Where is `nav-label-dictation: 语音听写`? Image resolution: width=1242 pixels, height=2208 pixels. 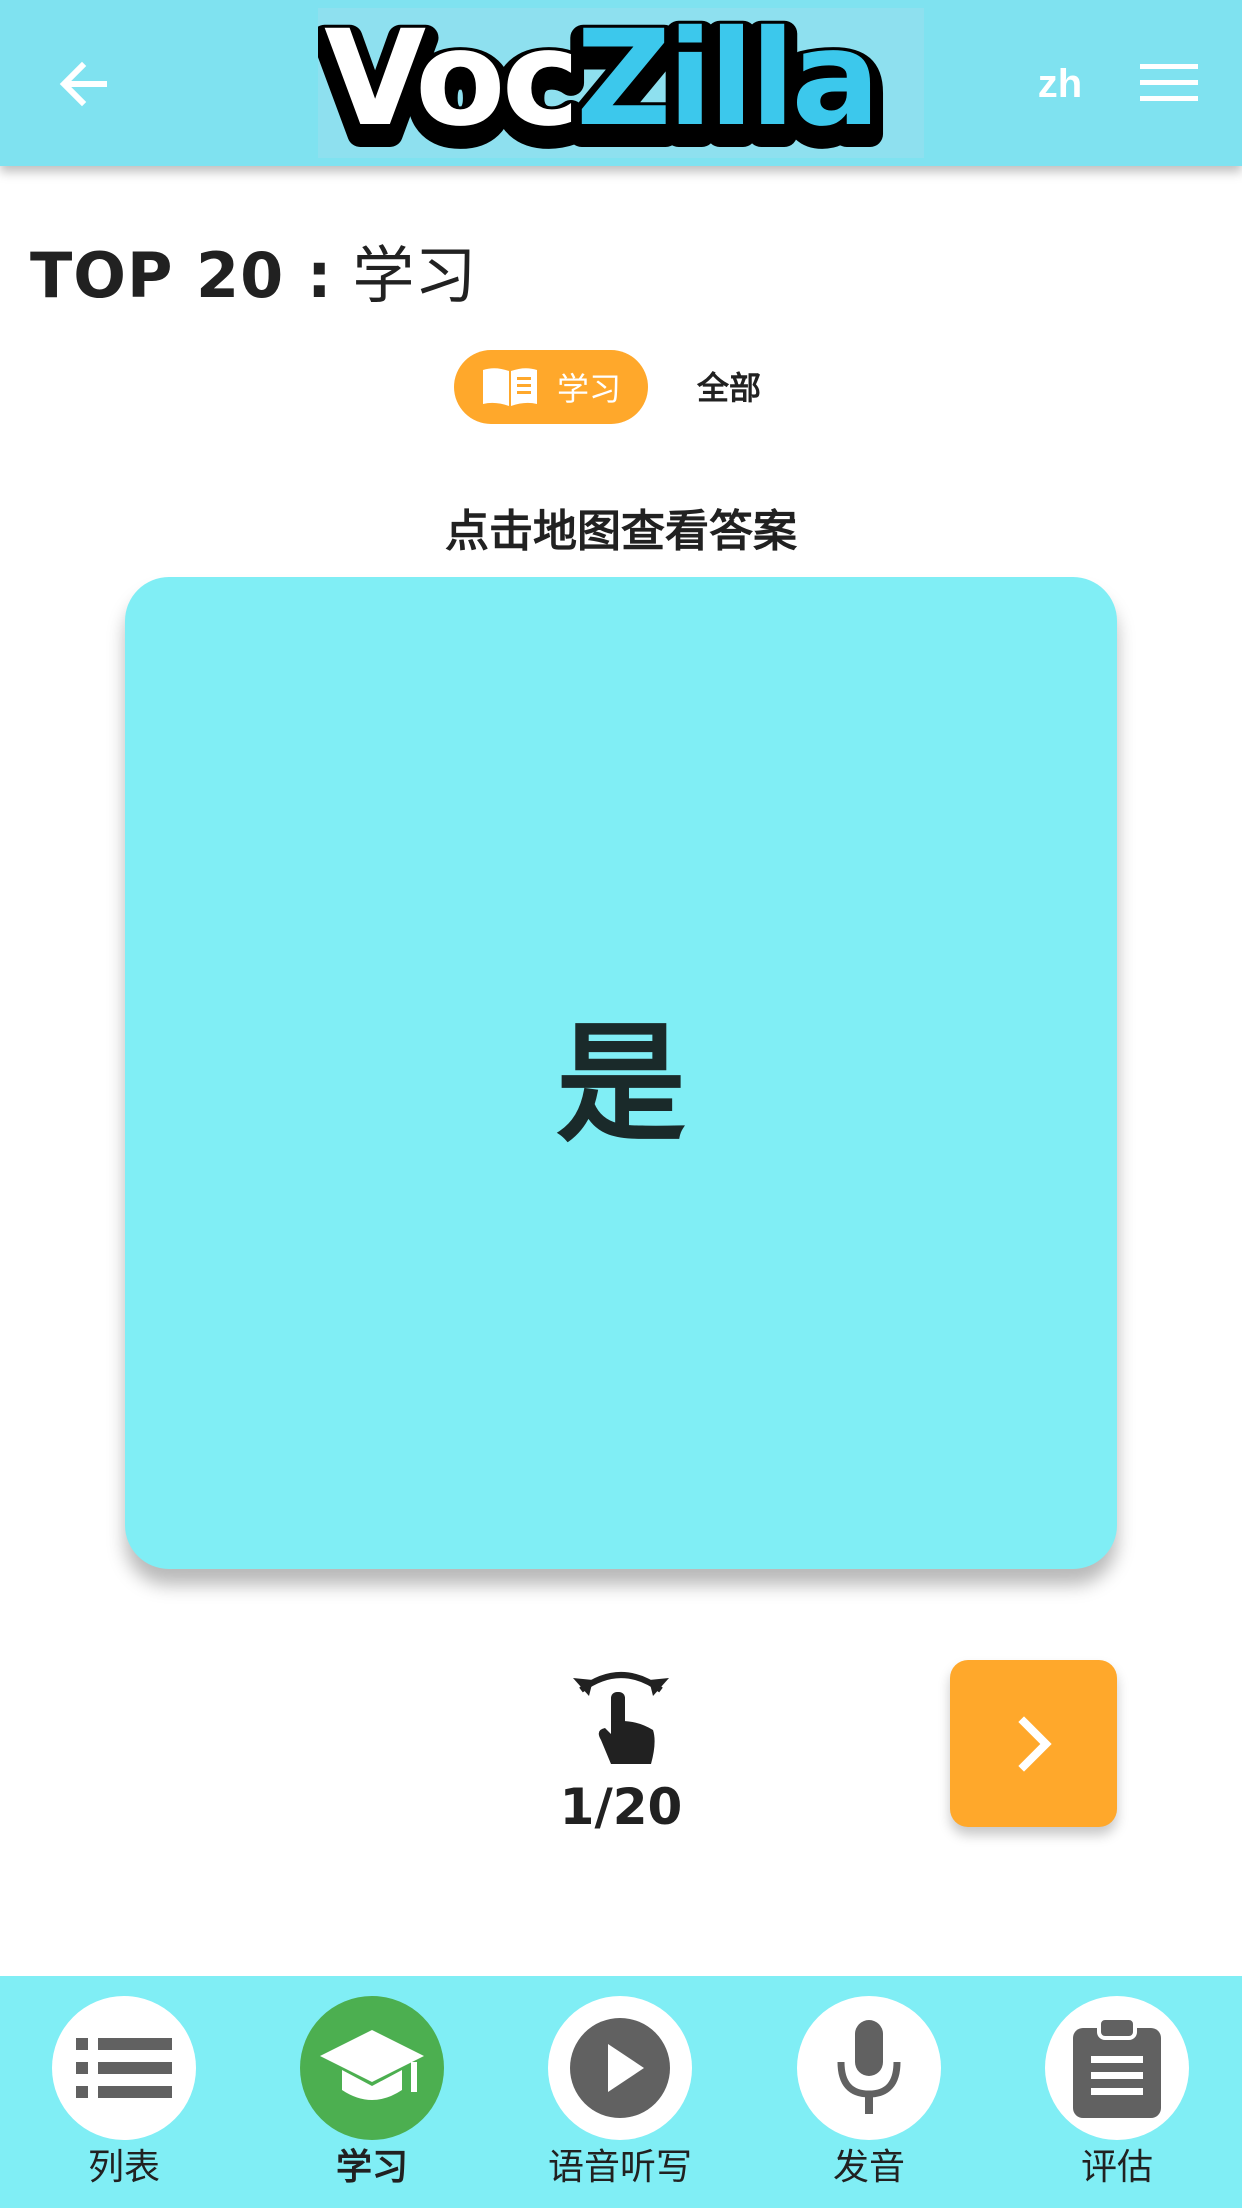 nav-label-dictation: 语音听写 is located at coordinates (619, 2167).